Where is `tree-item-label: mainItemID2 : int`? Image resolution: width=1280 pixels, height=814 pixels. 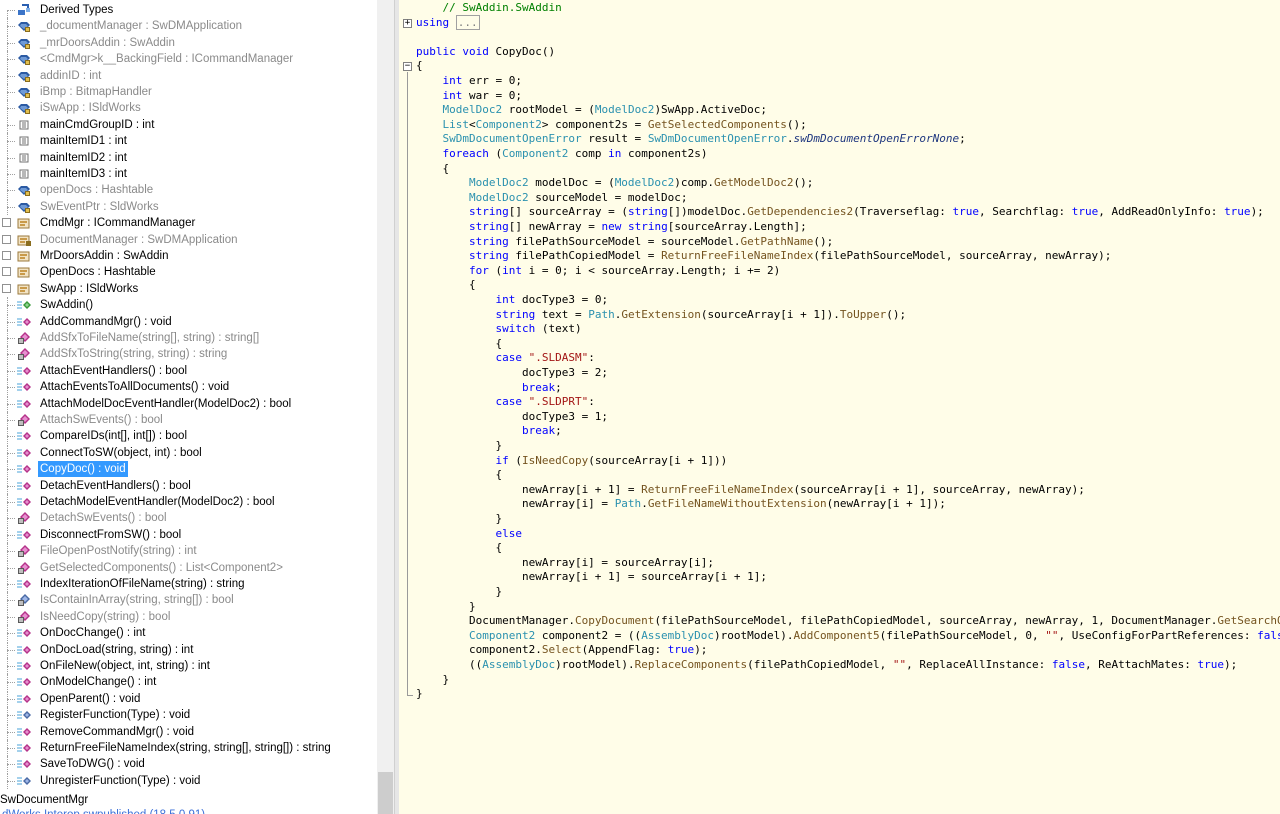 tree-item-label: mainItemID2 : int is located at coordinates (83, 157).